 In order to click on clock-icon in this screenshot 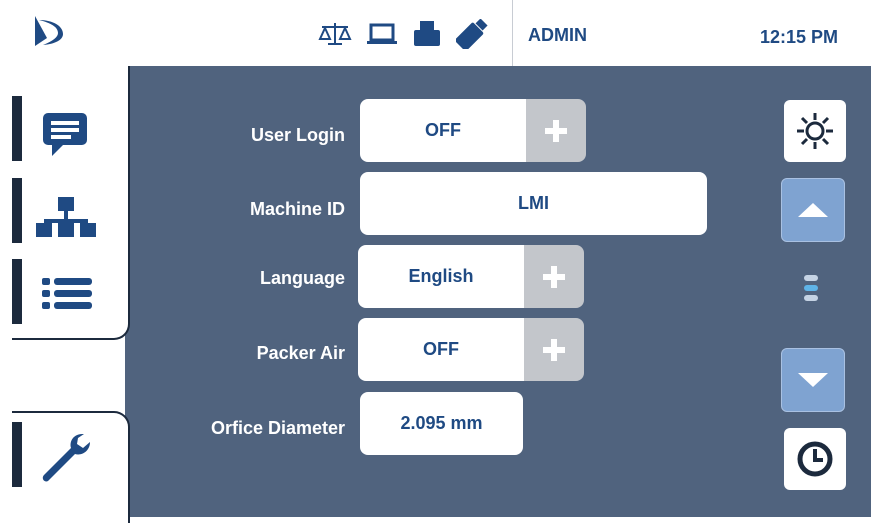, I will do `click(815, 459)`.